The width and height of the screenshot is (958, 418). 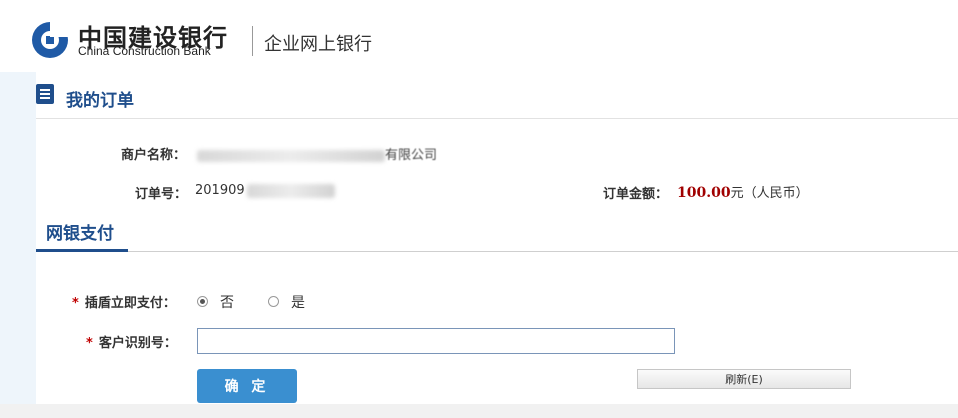 I want to click on ukey-label-text: 插盾立即支付：, so click(x=130, y=303).